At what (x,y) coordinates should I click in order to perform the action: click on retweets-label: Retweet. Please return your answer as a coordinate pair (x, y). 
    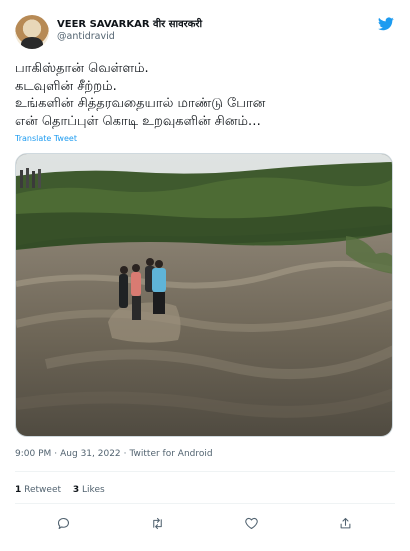
    Looking at the image, I should click on (43, 490).